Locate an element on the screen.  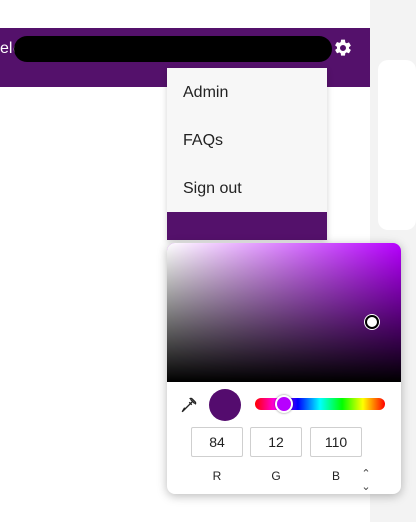
redacted-user-email is located at coordinates (173, 49).